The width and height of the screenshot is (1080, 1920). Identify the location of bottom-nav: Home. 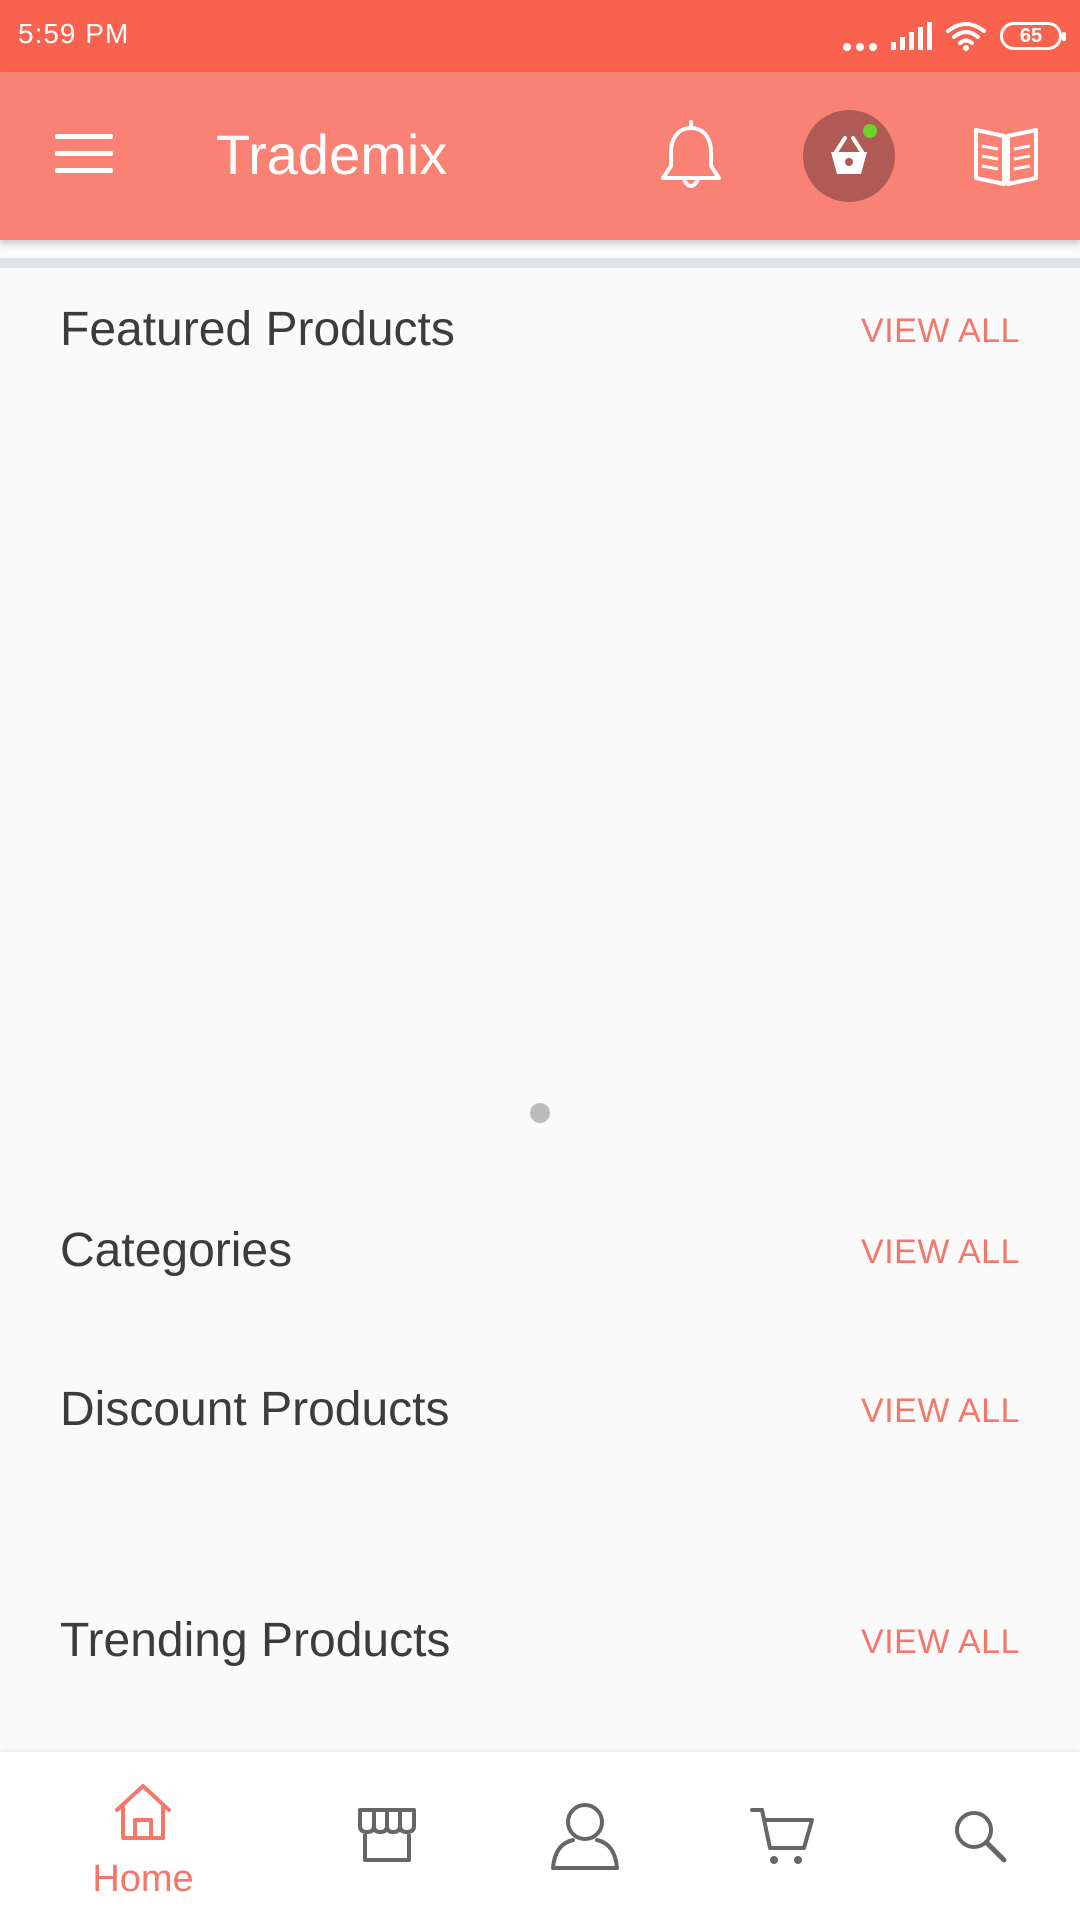
(540, 1836).